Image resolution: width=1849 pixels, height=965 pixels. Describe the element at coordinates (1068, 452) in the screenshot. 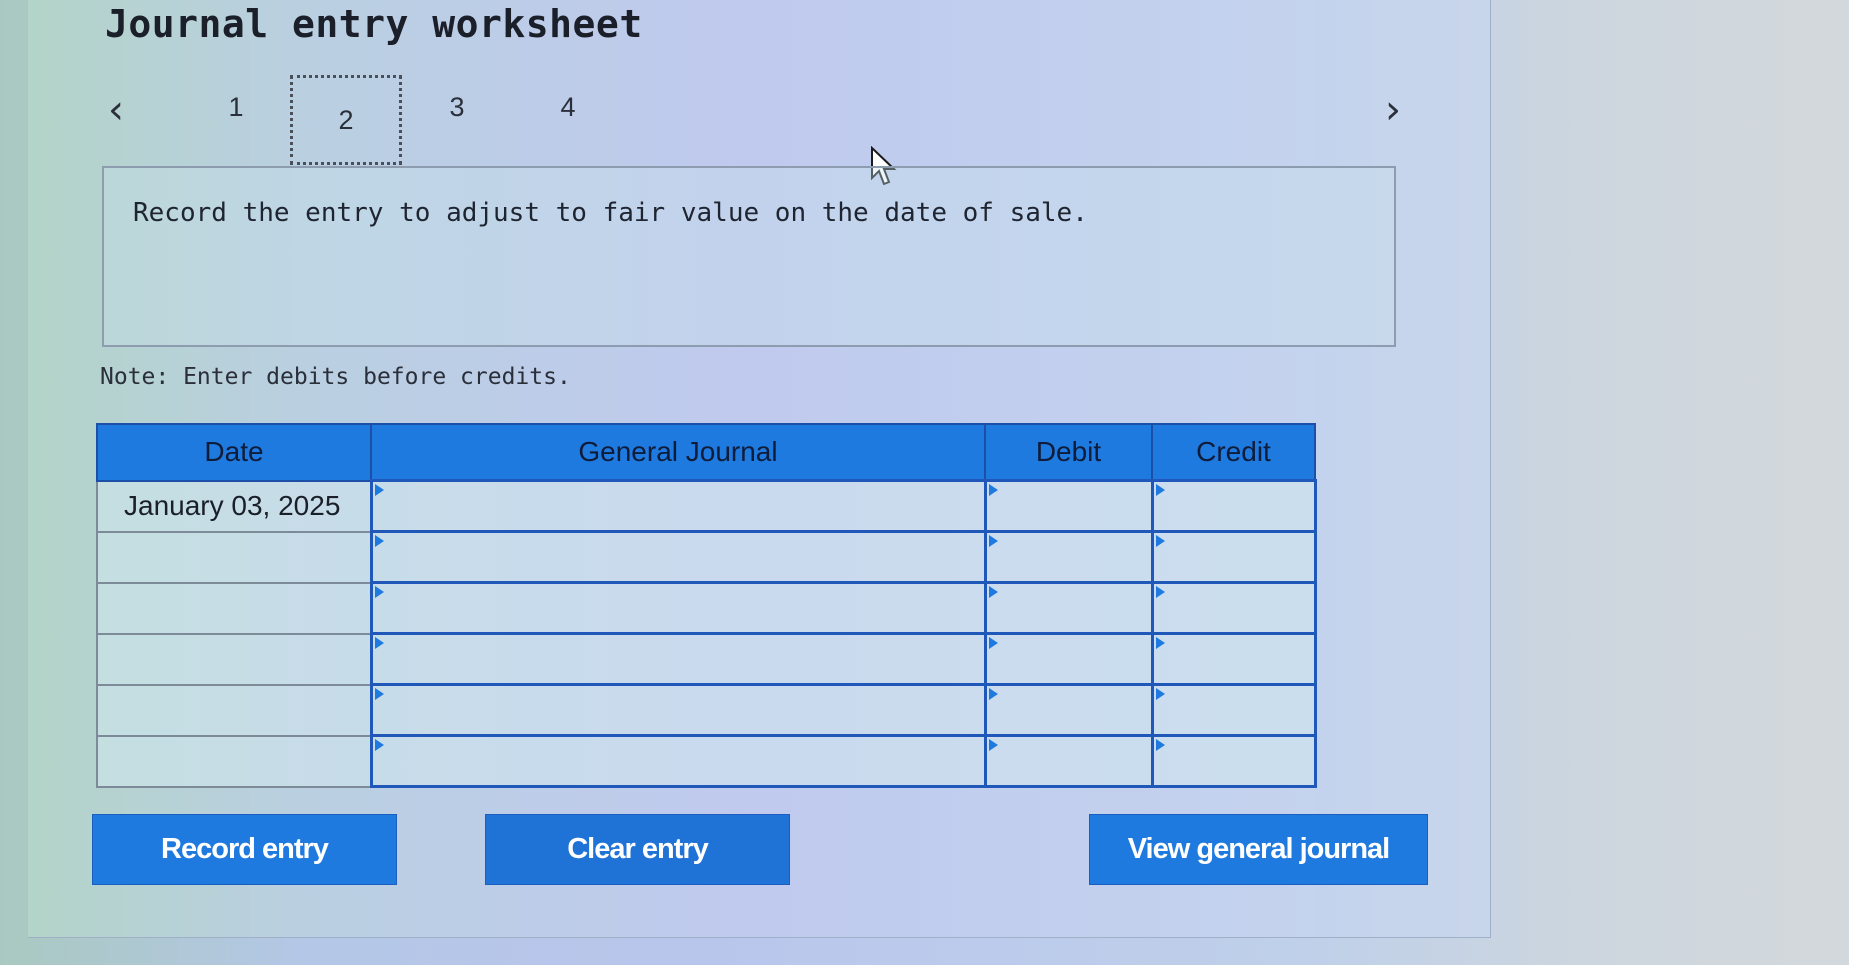

I see `header-debit: Debit` at that location.